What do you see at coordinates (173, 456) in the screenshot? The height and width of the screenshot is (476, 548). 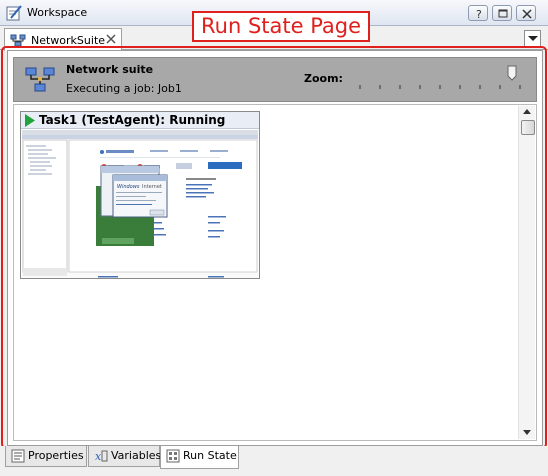 I see `run-state-icon` at bounding box center [173, 456].